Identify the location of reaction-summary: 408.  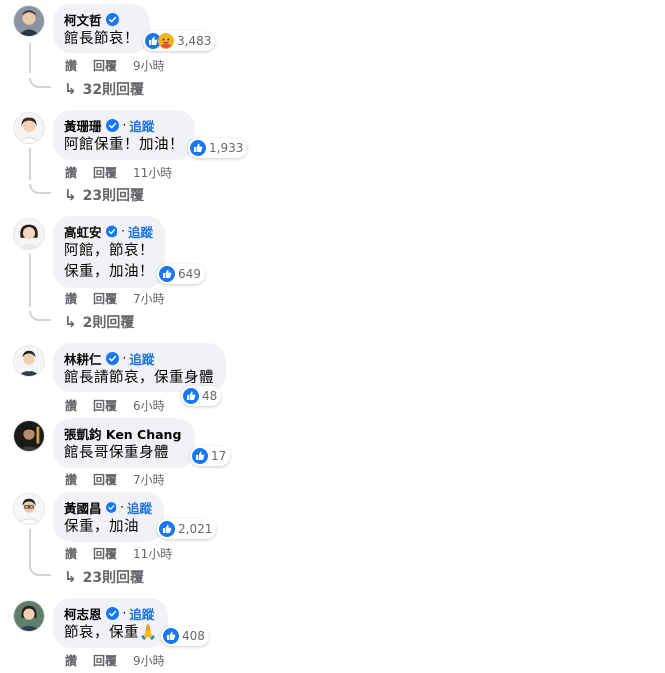
(185, 636).